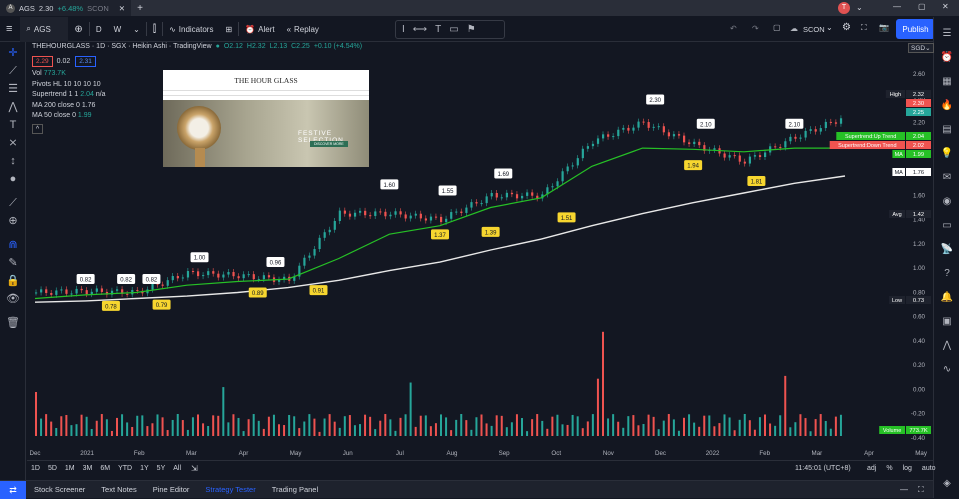  What do you see at coordinates (140, 8) in the screenshot?
I see `new-tab-icon: +` at bounding box center [140, 8].